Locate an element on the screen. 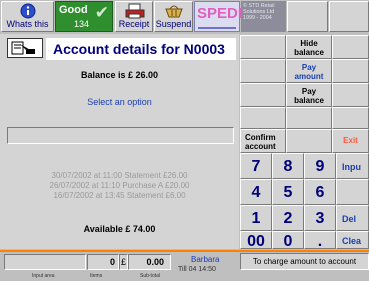 Image resolution: width=369 pixels, height=281 pixels. logo-underline is located at coordinates (217, 28).